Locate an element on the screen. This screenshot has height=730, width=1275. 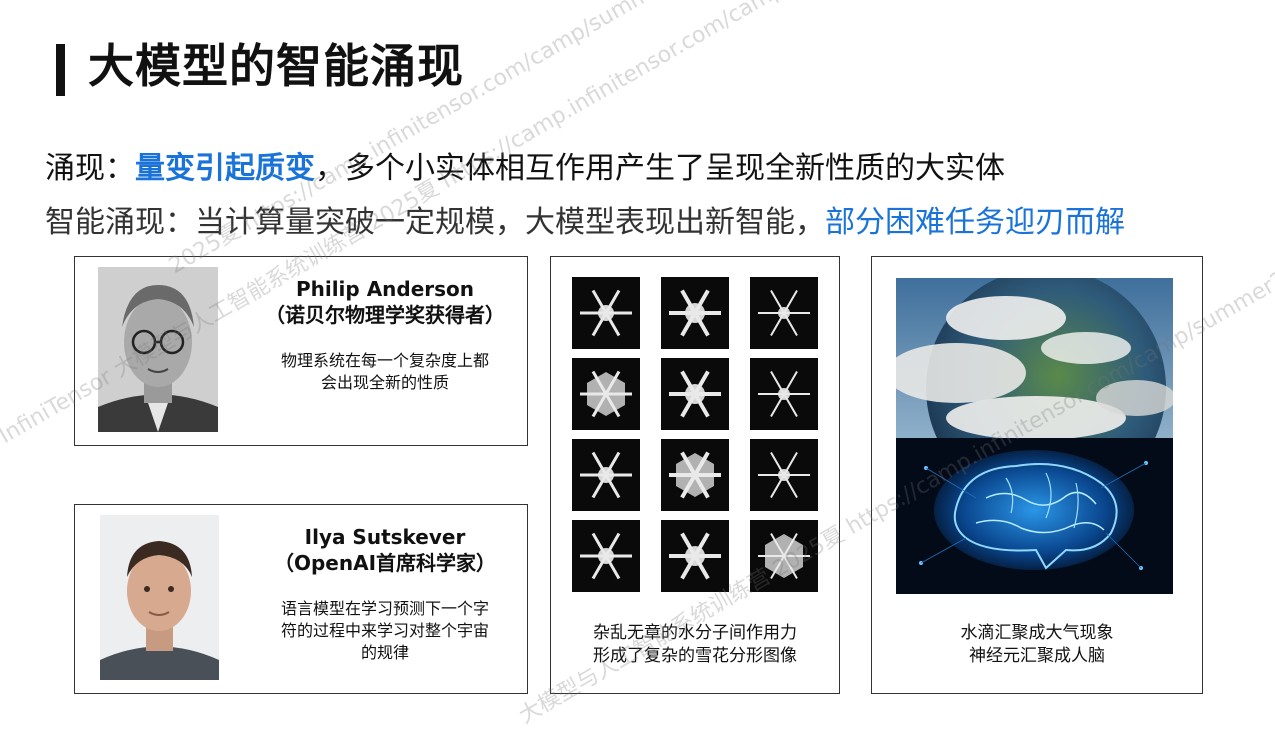
anderson-portrait is located at coordinates (158, 349).